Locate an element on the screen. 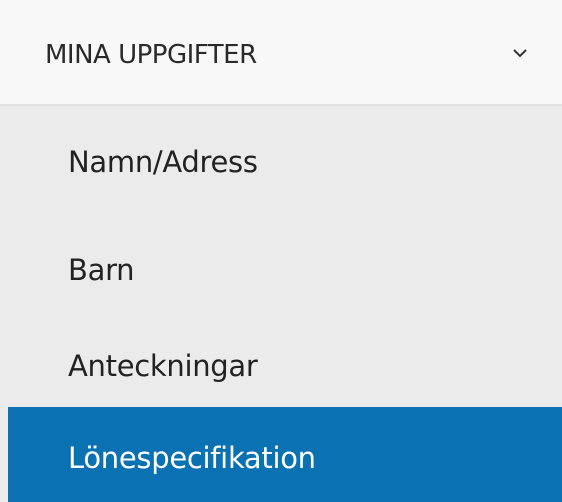 This screenshot has width=562, height=502. menu-item-label: Namn/Adress is located at coordinates (163, 162).